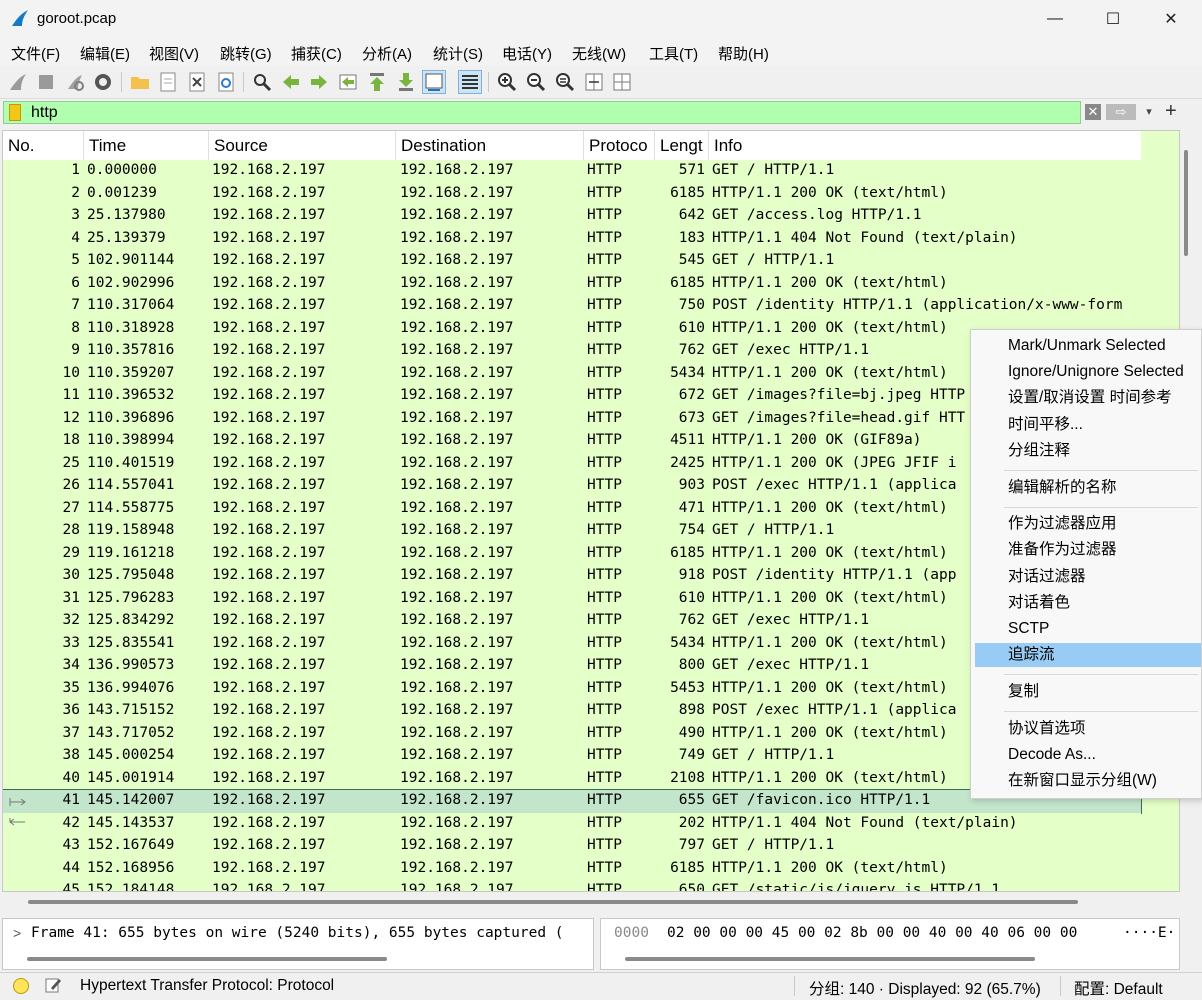 The image size is (1202, 1000). Describe the element at coordinates (1088, 550) in the screenshot. I see `context-menu-item: 准备作为过滤器` at that location.